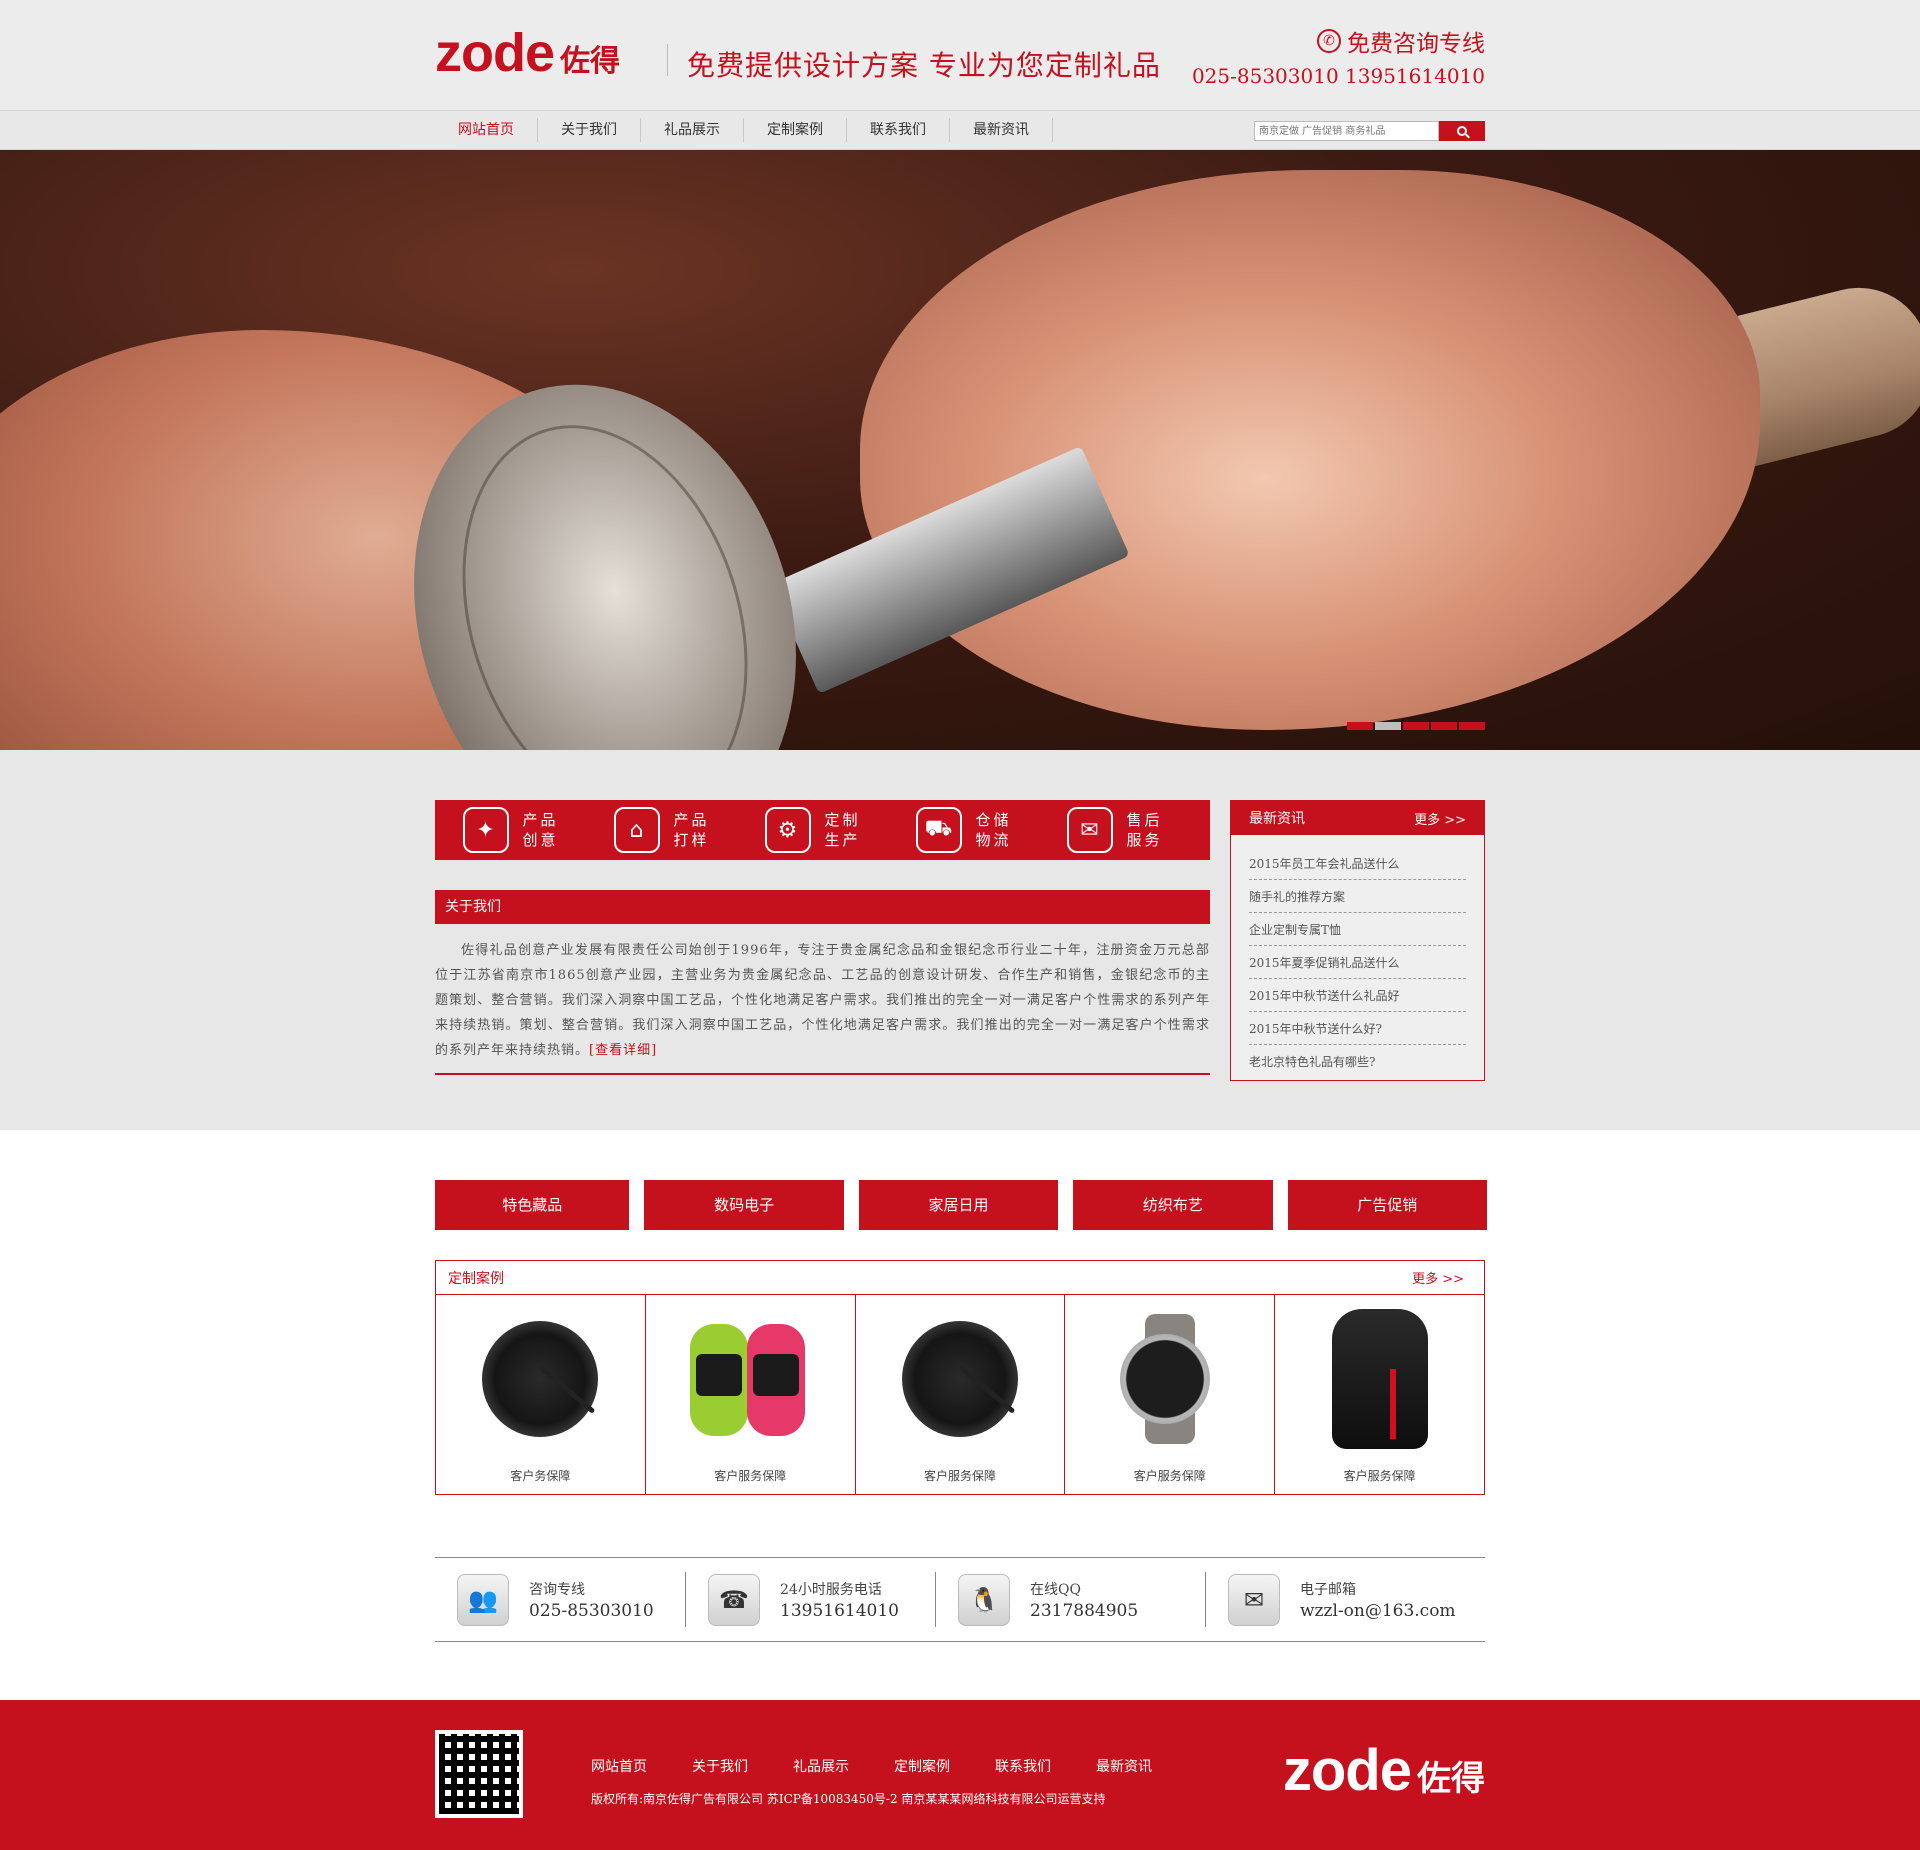 This screenshot has width=1920, height=1850. I want to click on watch-product-image, so click(1169, 1379).